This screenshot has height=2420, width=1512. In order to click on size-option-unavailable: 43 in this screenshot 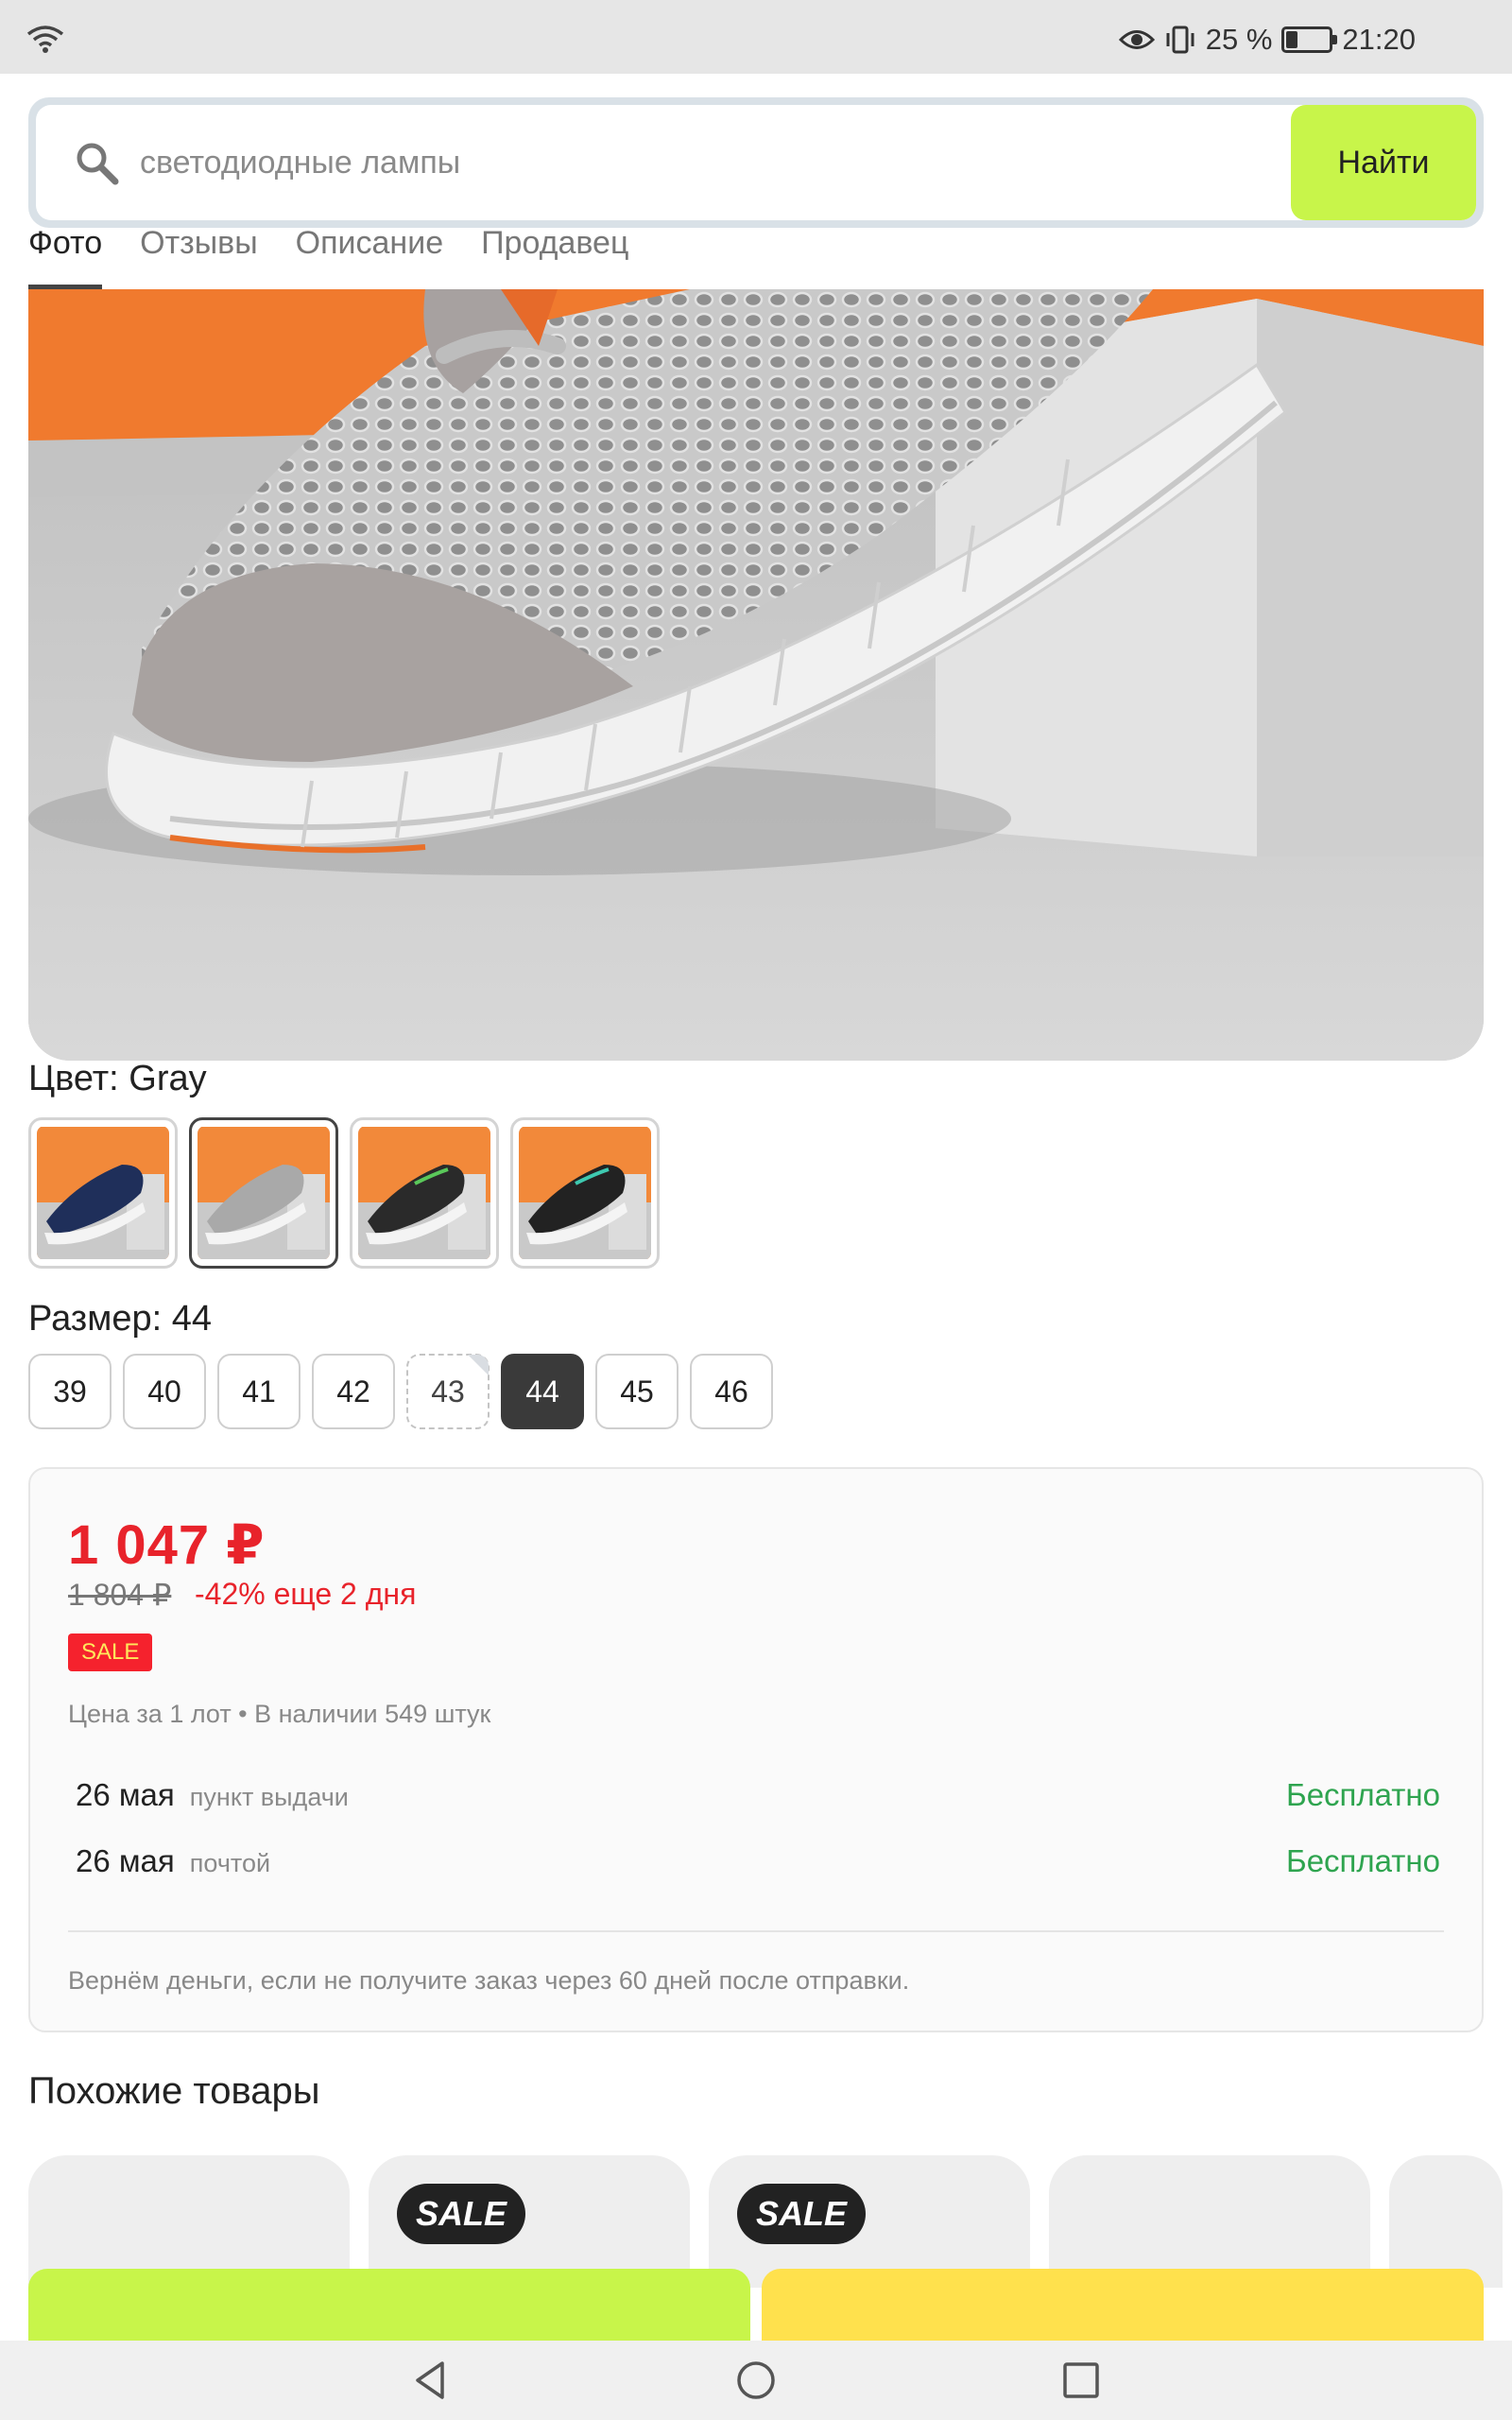, I will do `click(448, 1391)`.